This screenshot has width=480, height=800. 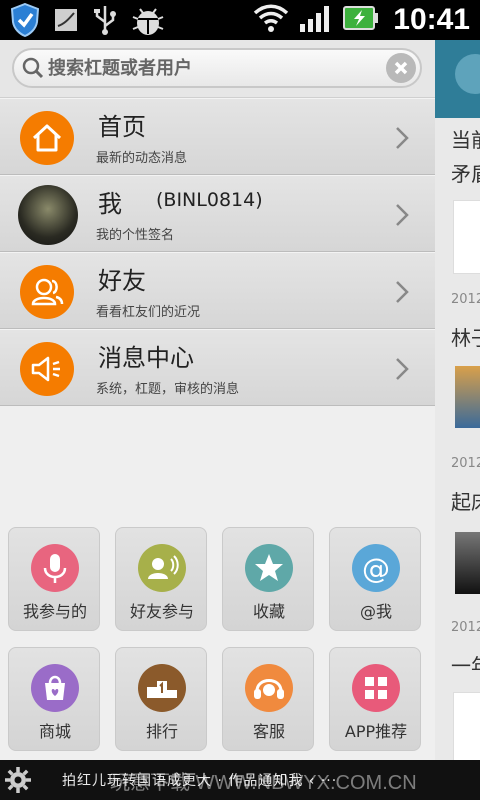 What do you see at coordinates (271, 20) in the screenshot?
I see `wifi-icon` at bounding box center [271, 20].